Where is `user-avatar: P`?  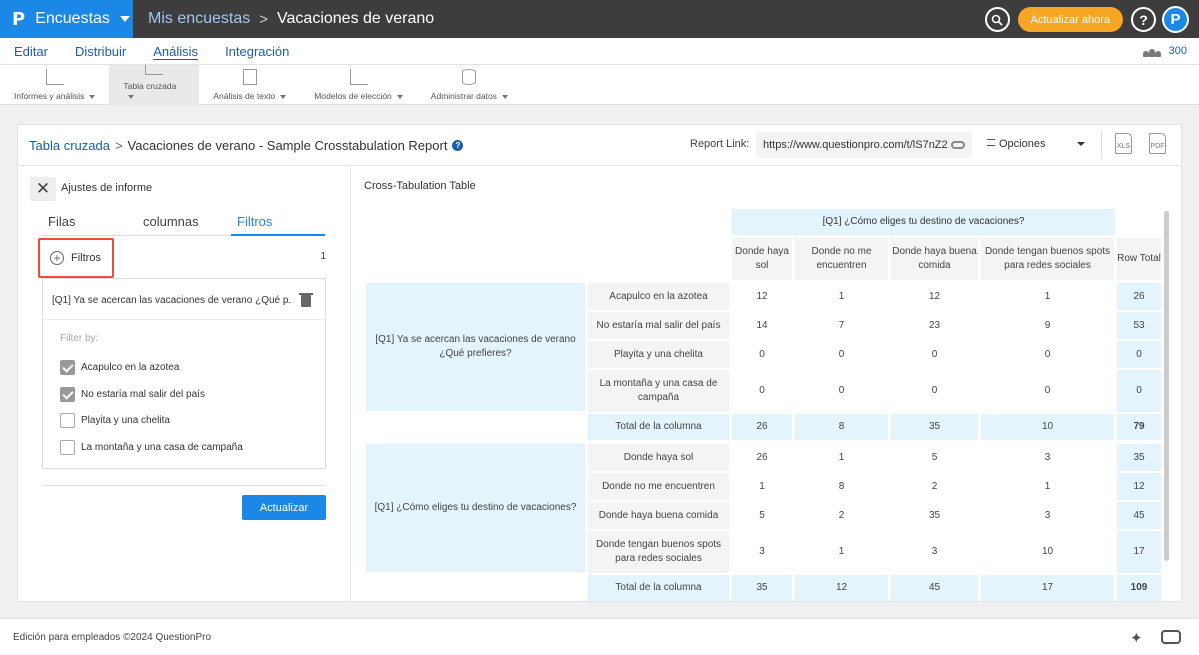
user-avatar: P is located at coordinates (1175, 19).